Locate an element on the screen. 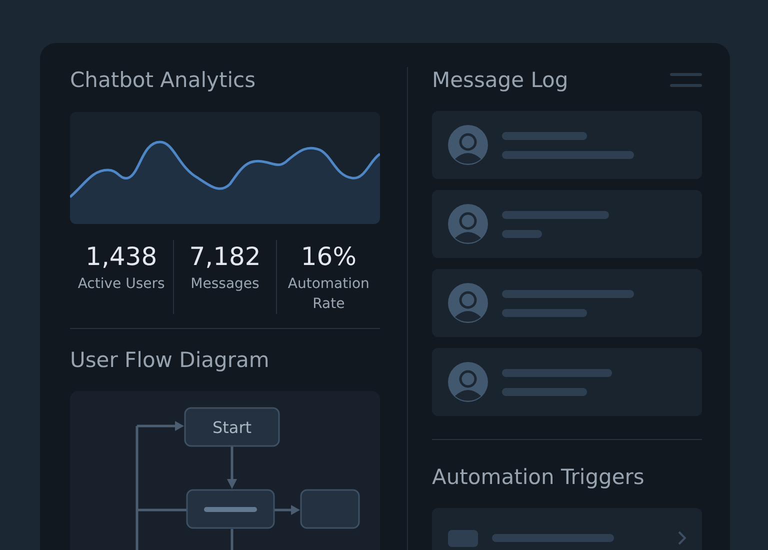 The width and height of the screenshot is (768, 550). text-placeholder-bar is located at coordinates (522, 234).